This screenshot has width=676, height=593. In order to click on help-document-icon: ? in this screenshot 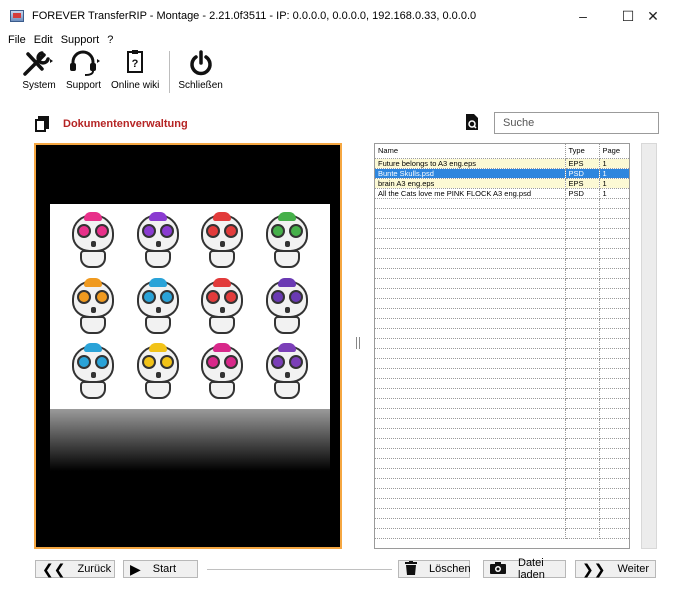, I will do `click(135, 63)`.